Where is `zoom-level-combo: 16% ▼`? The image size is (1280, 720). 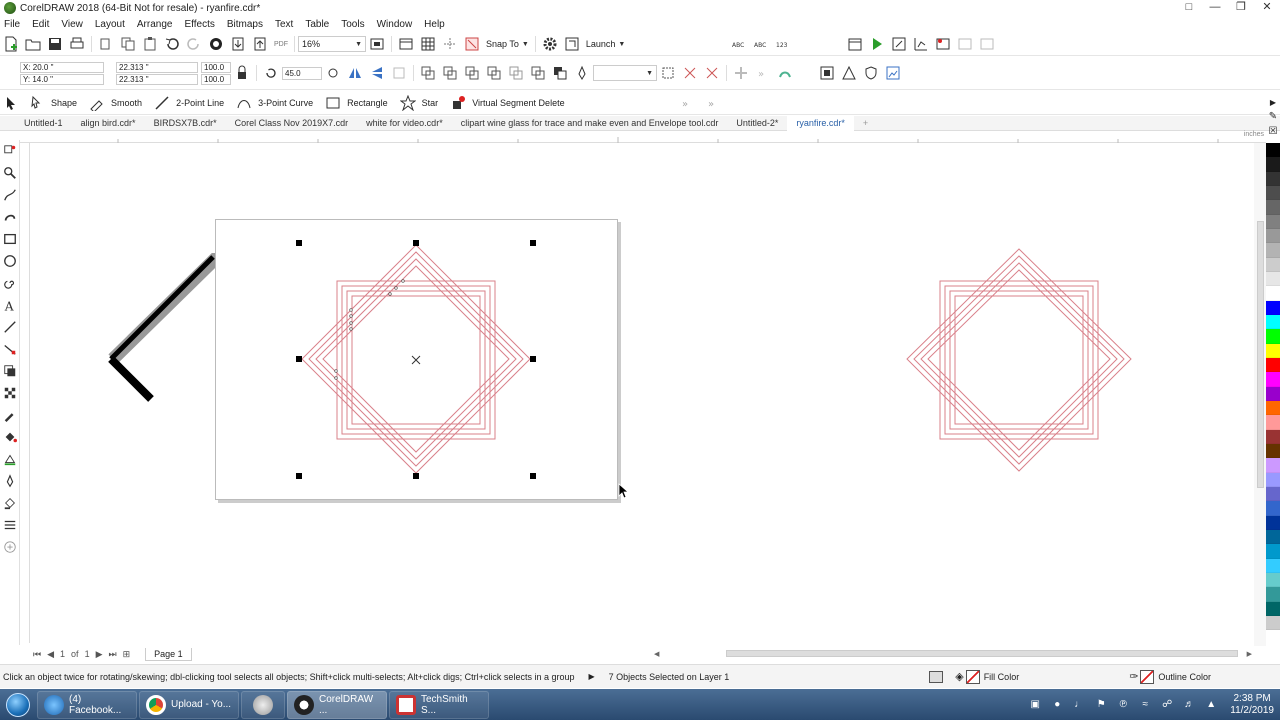
zoom-level-combo: 16% ▼ is located at coordinates (332, 44).